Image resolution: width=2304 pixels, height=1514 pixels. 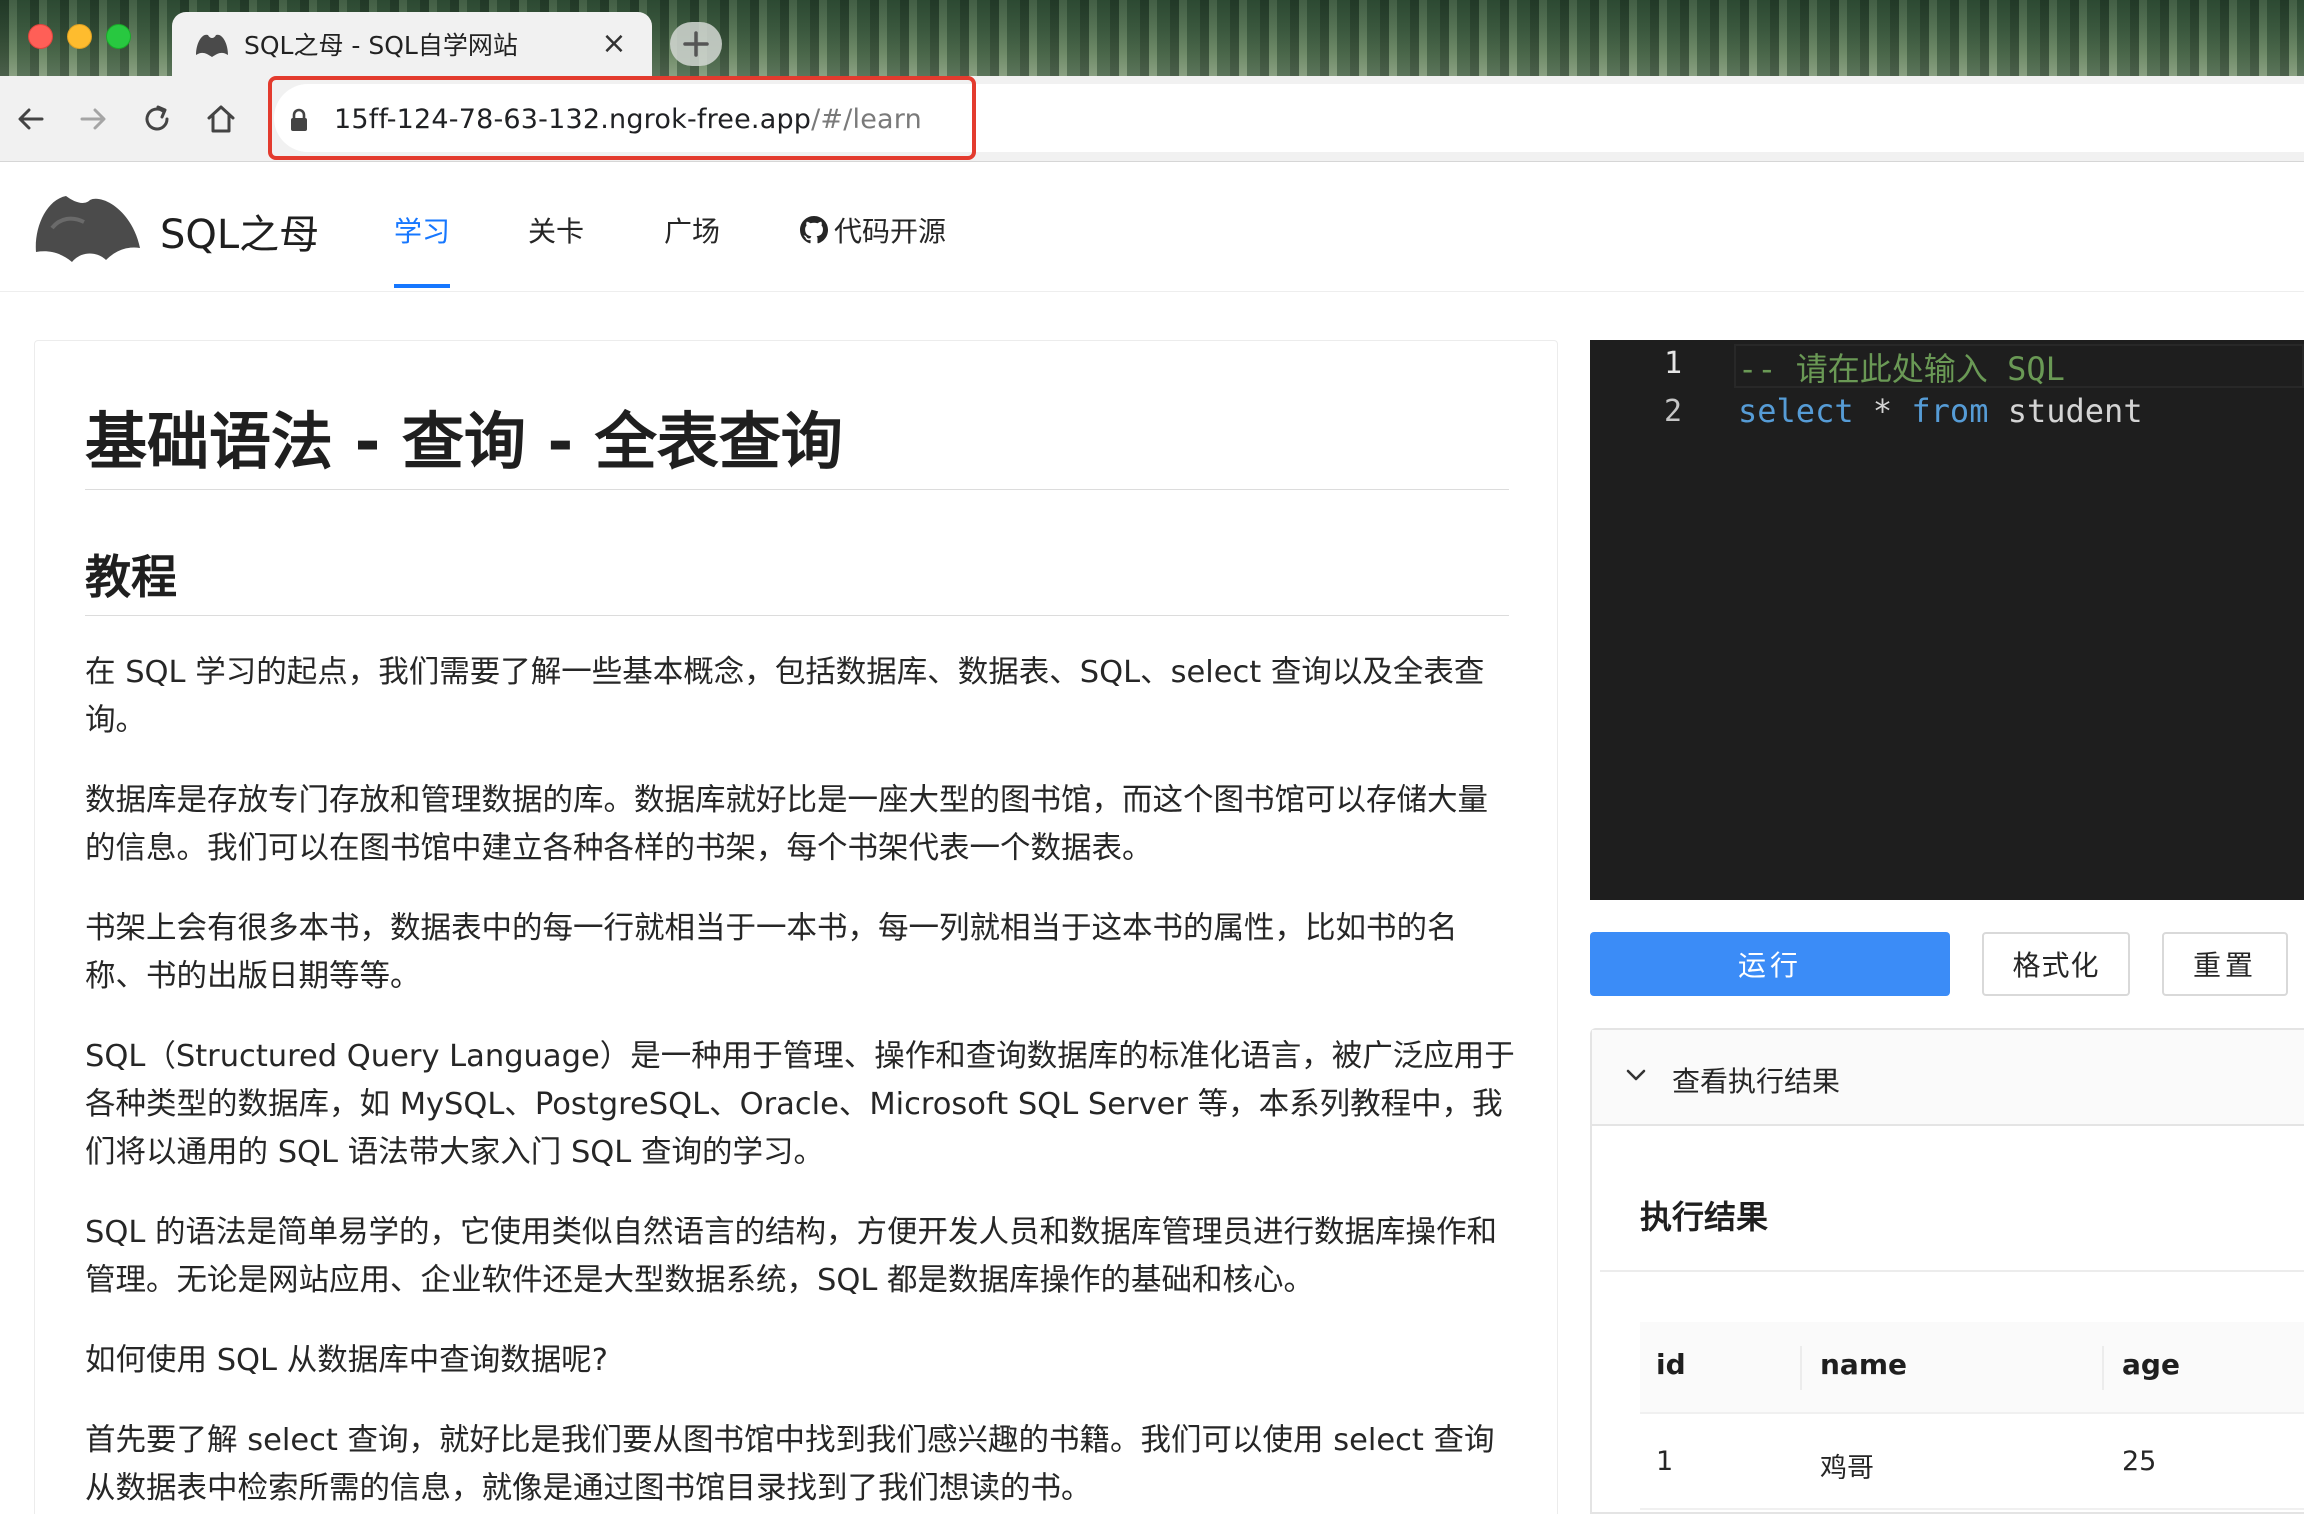 What do you see at coordinates (2075, 411) in the screenshot?
I see `code-identifier: student` at bounding box center [2075, 411].